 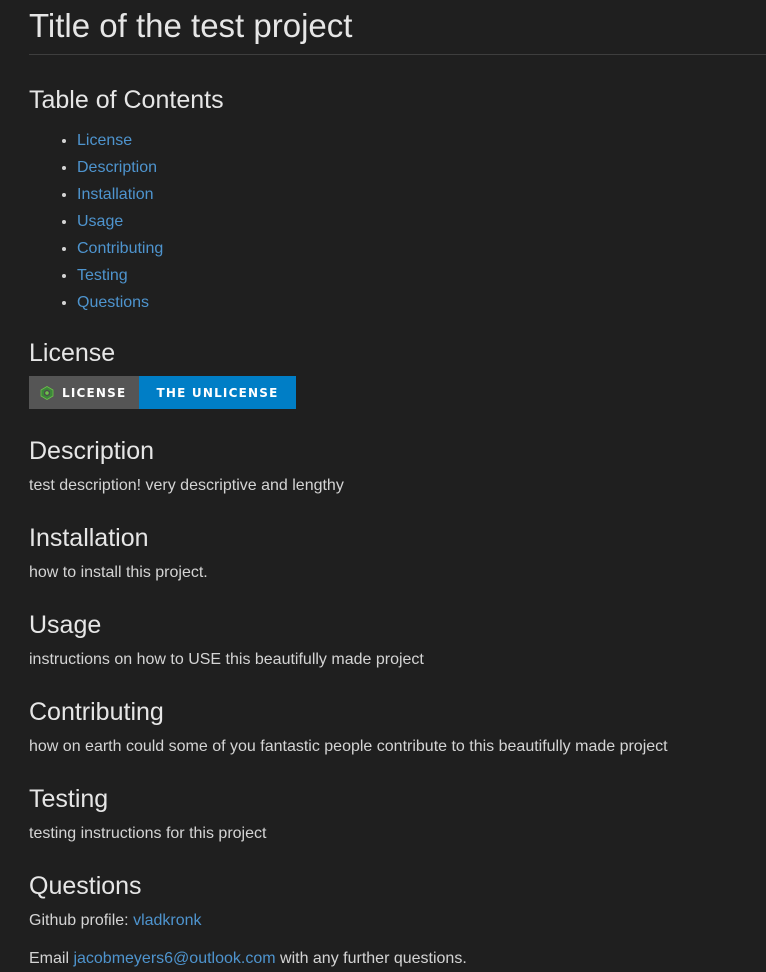 What do you see at coordinates (85, 886) in the screenshot?
I see `questions-heading: Questions` at bounding box center [85, 886].